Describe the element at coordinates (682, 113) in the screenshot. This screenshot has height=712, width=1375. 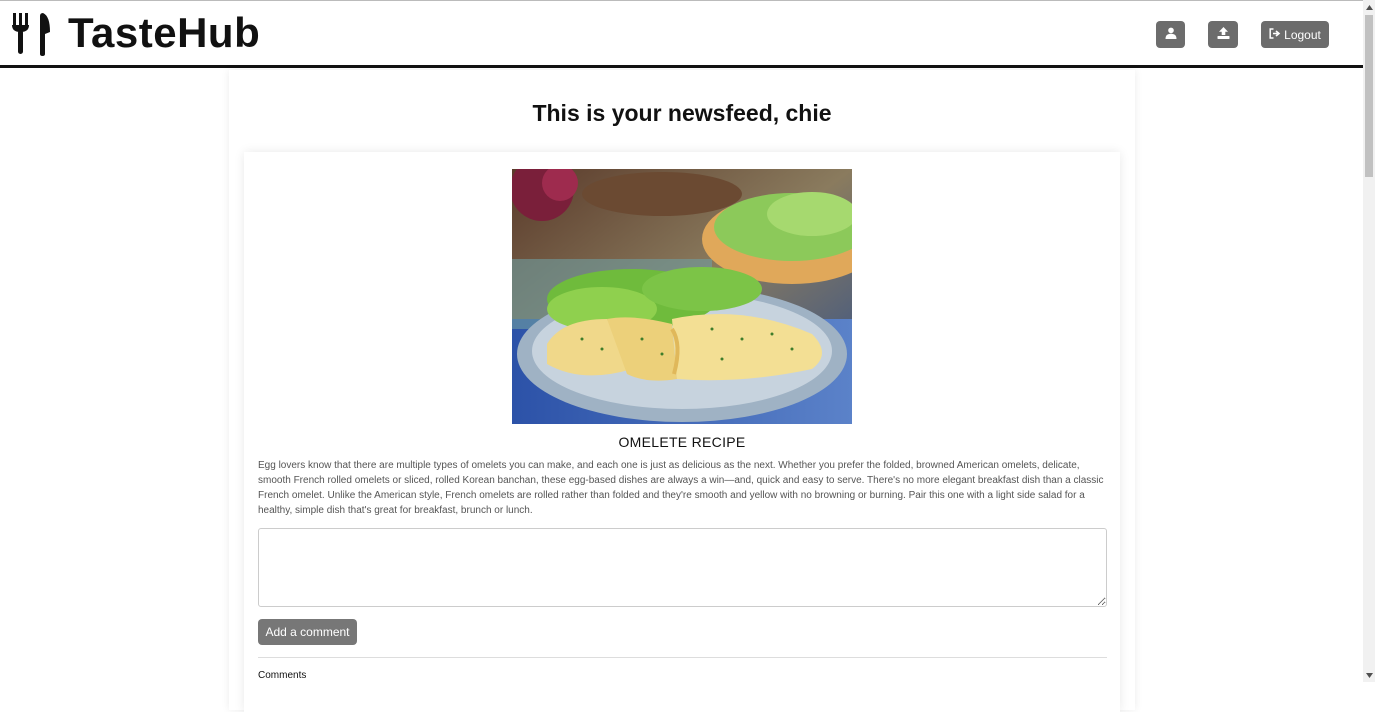
I see `page-title: This is your newsfeed, chie` at that location.